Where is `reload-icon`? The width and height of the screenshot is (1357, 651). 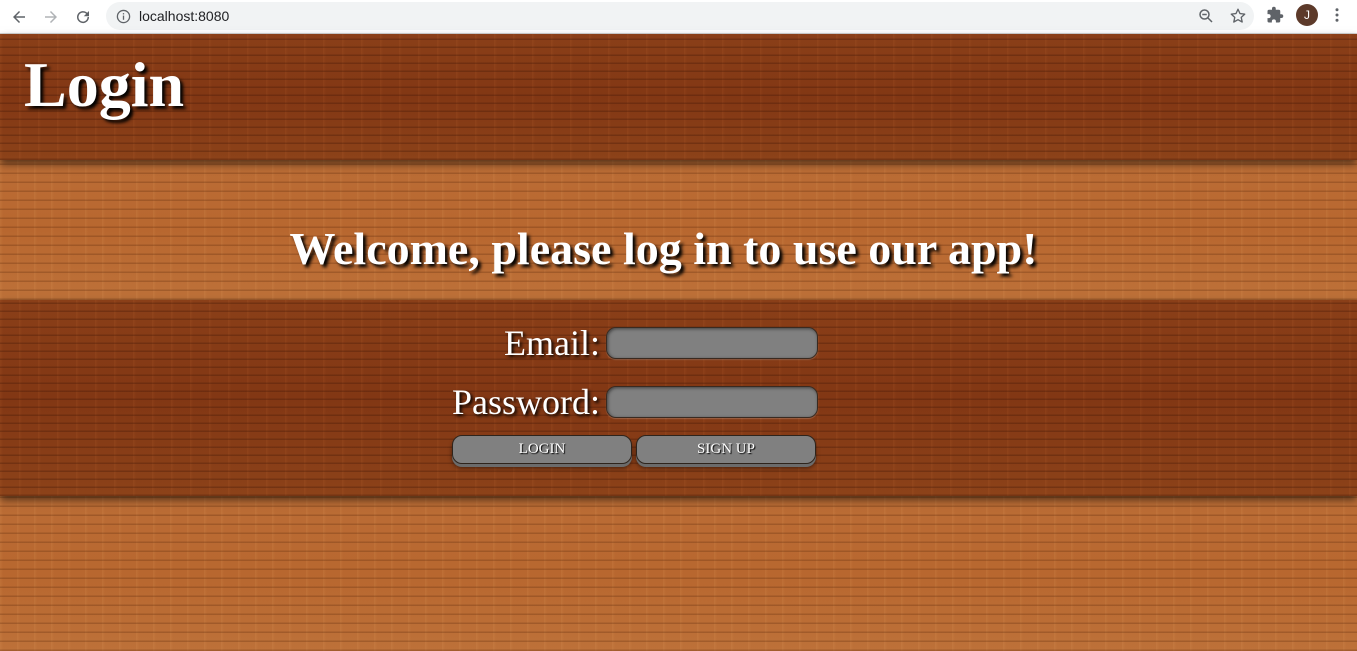
reload-icon is located at coordinates (83, 16).